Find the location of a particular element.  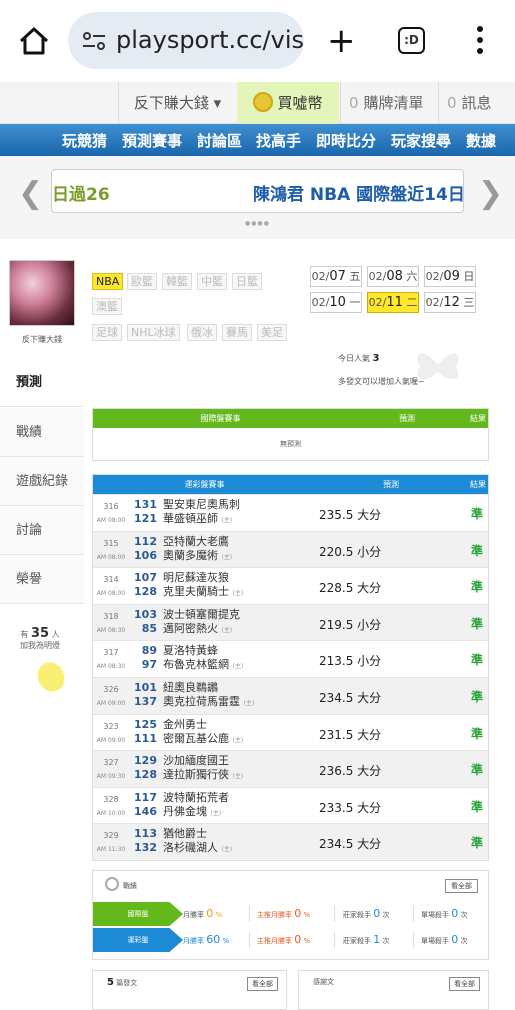

url-text: playsport.cc/visi is located at coordinates (210, 40).